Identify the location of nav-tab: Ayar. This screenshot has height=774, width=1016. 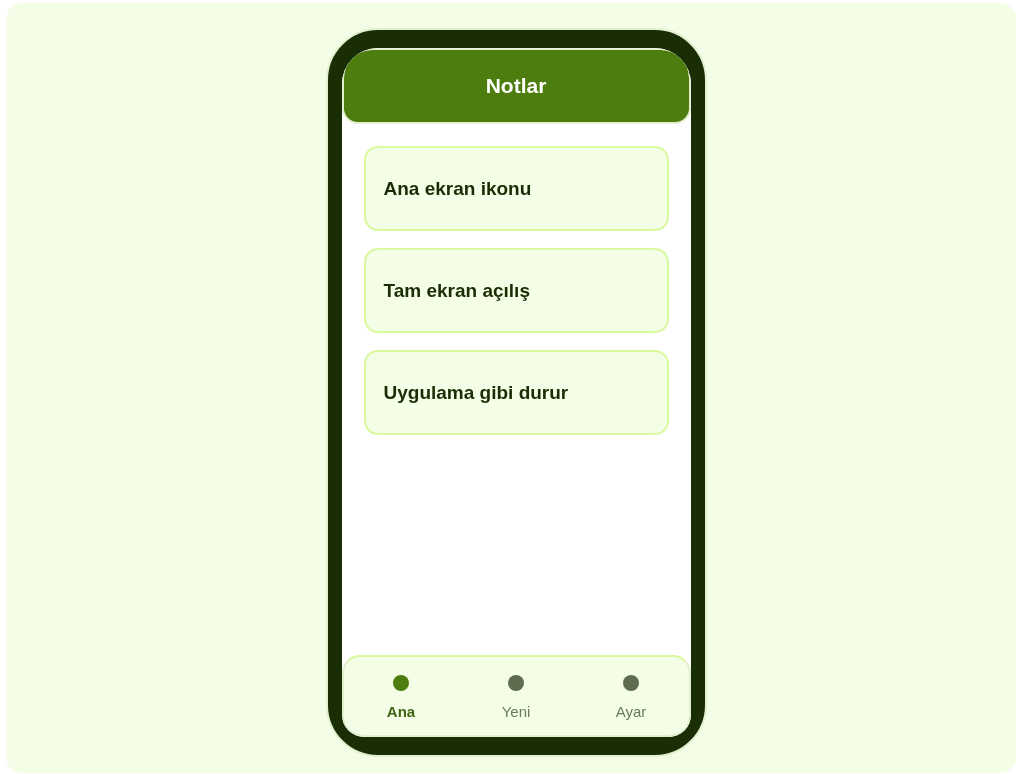
(631, 696).